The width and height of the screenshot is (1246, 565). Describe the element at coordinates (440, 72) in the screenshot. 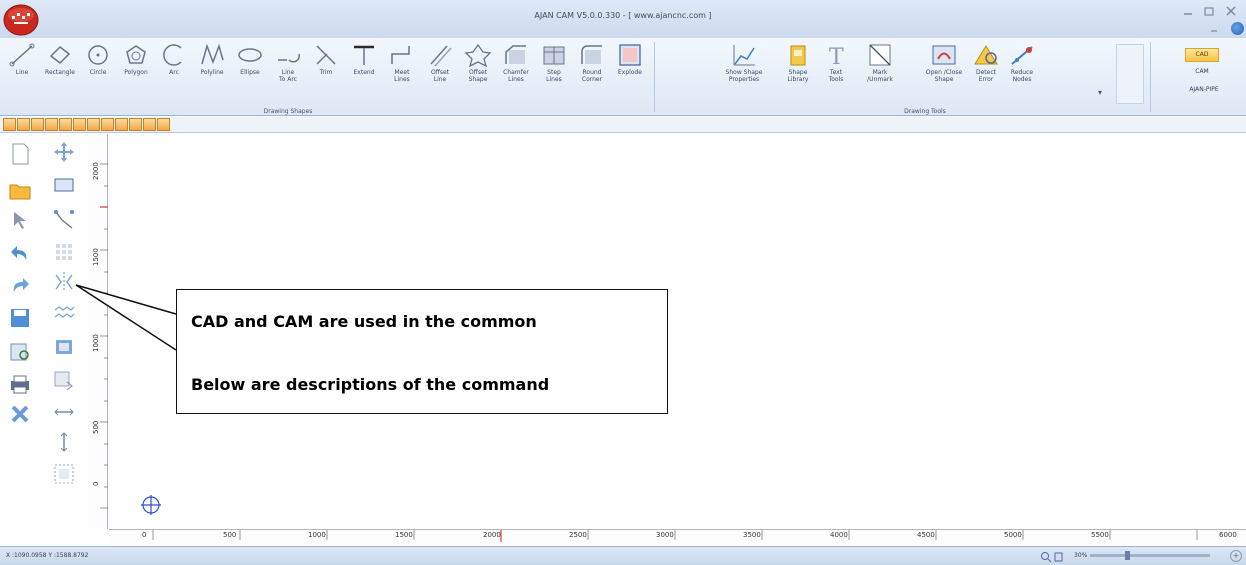

I see `offset-line-tool-button: Offset Line` at that location.